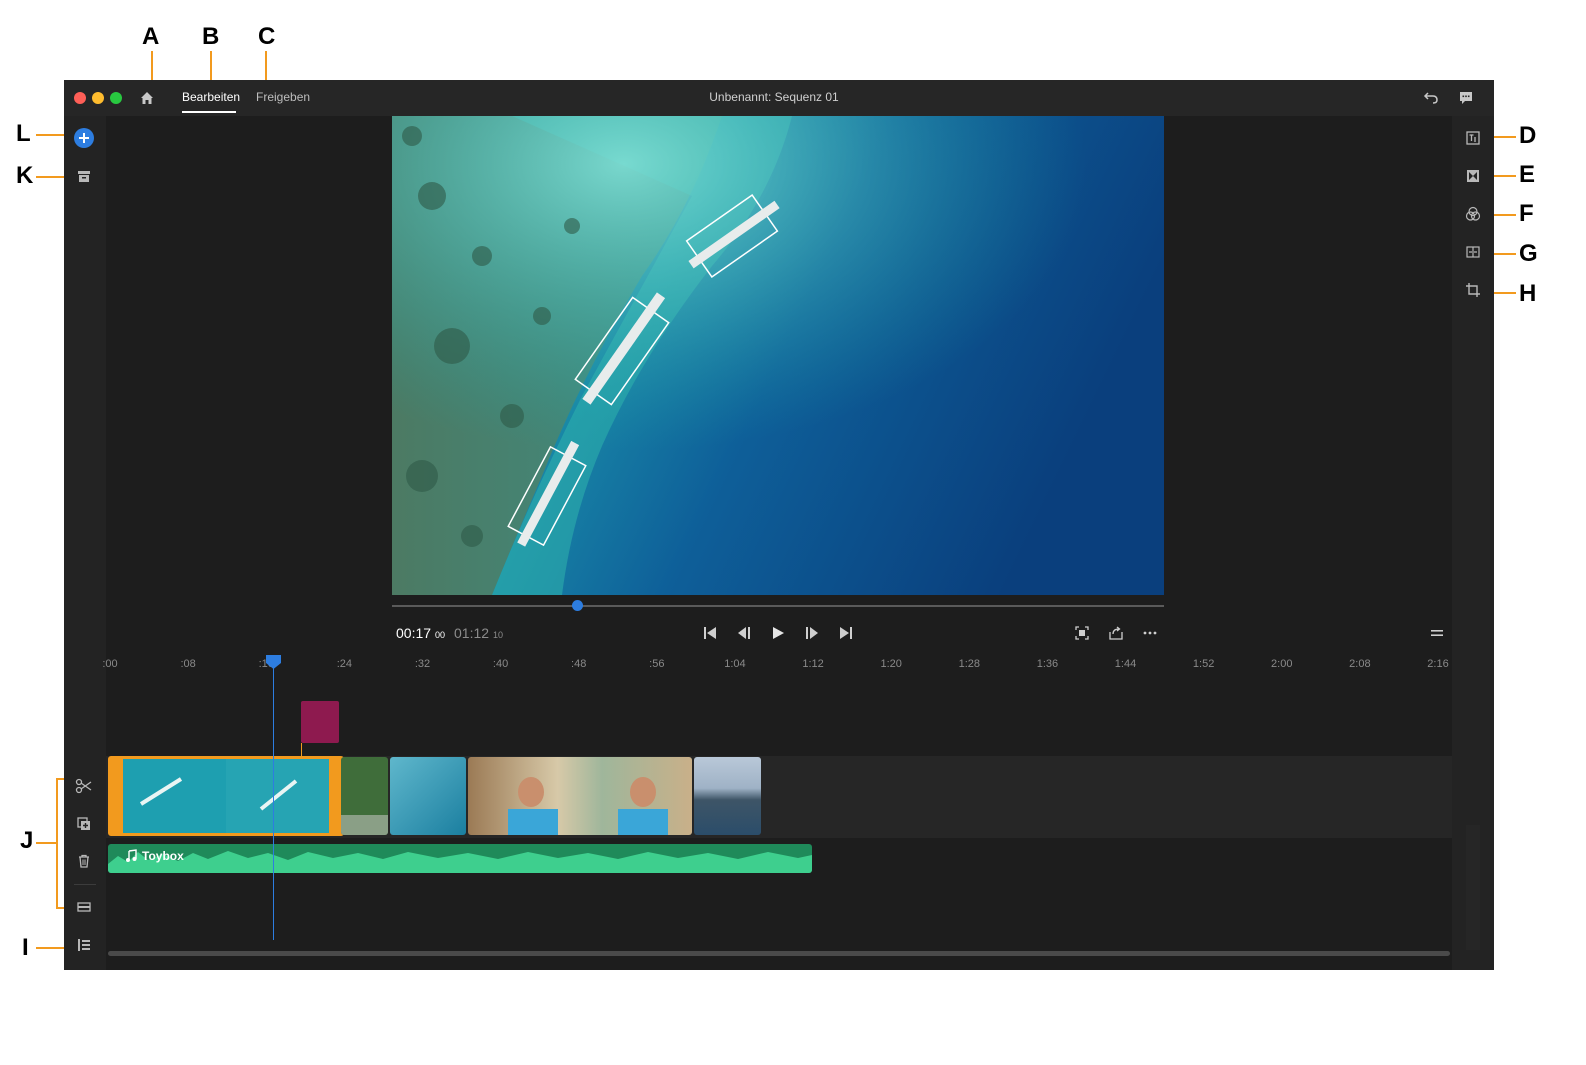 This screenshot has width=1586, height=1065. I want to click on split-icon, so click(84, 786).